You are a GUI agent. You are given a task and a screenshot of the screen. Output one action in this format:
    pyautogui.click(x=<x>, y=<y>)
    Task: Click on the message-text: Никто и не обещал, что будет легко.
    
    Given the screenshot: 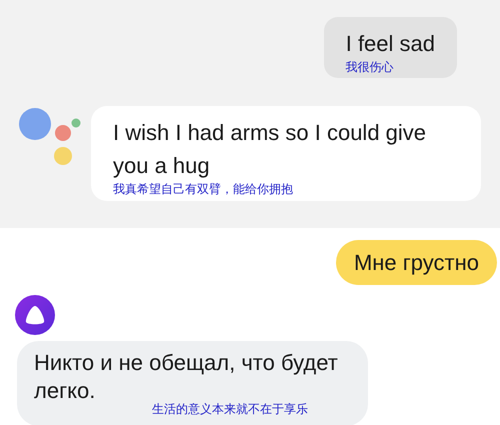 What is the action you would take?
    pyautogui.click(x=186, y=376)
    